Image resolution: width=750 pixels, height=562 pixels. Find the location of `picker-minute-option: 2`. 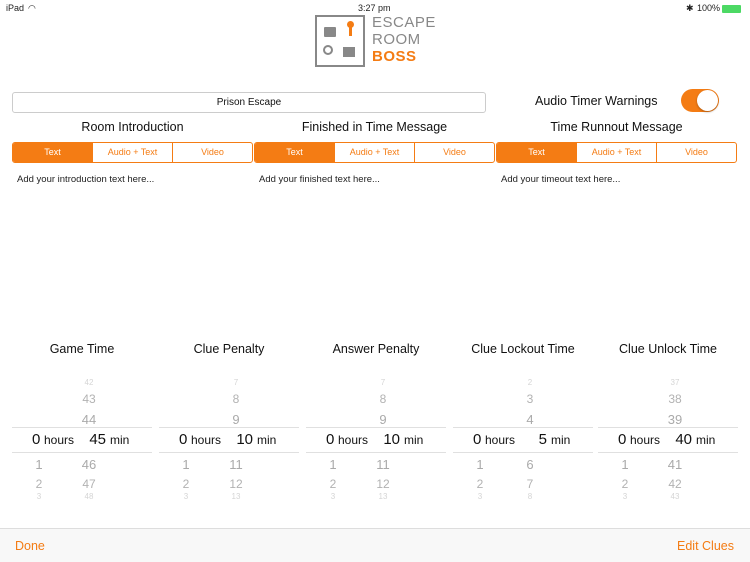

picker-minute-option: 2 is located at coordinates (530, 382).